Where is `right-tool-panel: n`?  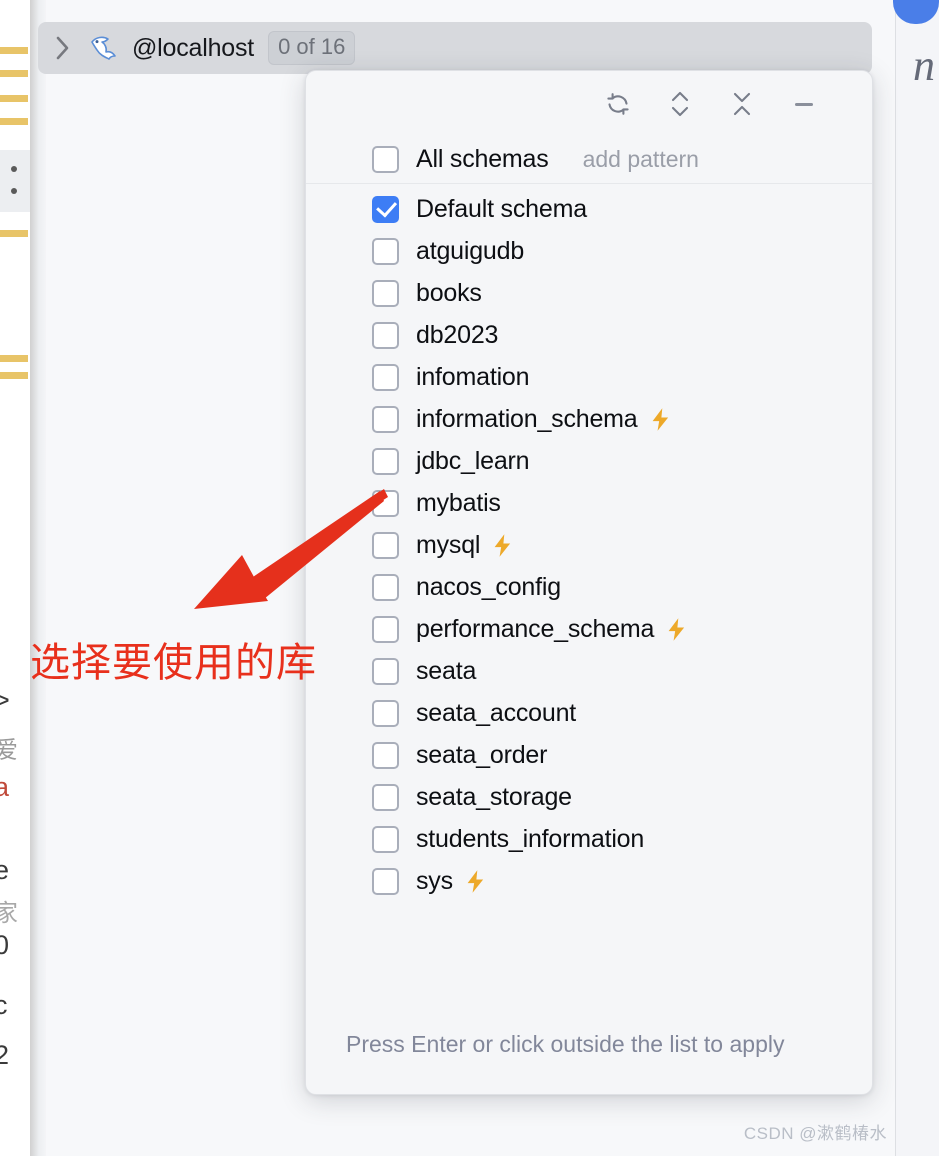
right-tool-panel: n is located at coordinates (916, 578).